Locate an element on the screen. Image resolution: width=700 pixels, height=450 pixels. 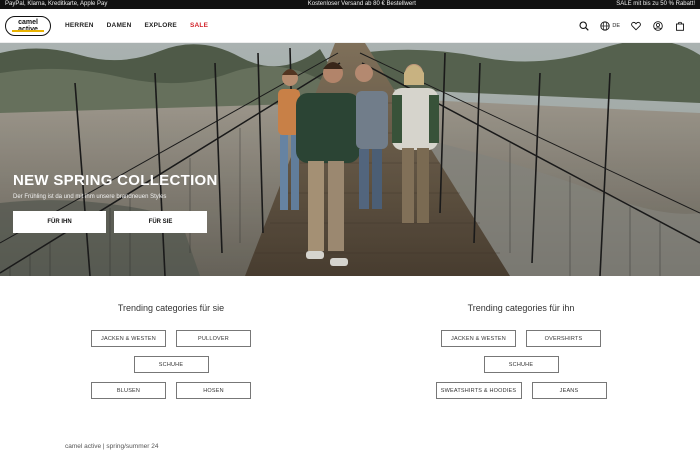
hero-title: NEW SPRING COLLECTION is located at coordinates (115, 180).